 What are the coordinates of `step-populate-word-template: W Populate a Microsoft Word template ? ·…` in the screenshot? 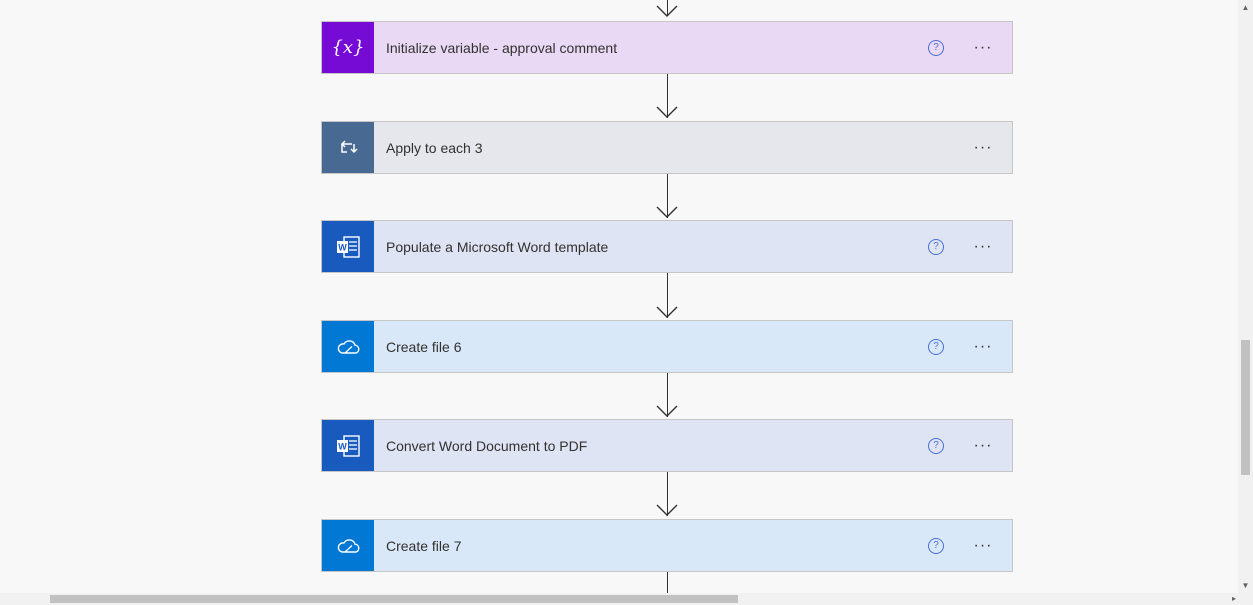 It's located at (667, 246).